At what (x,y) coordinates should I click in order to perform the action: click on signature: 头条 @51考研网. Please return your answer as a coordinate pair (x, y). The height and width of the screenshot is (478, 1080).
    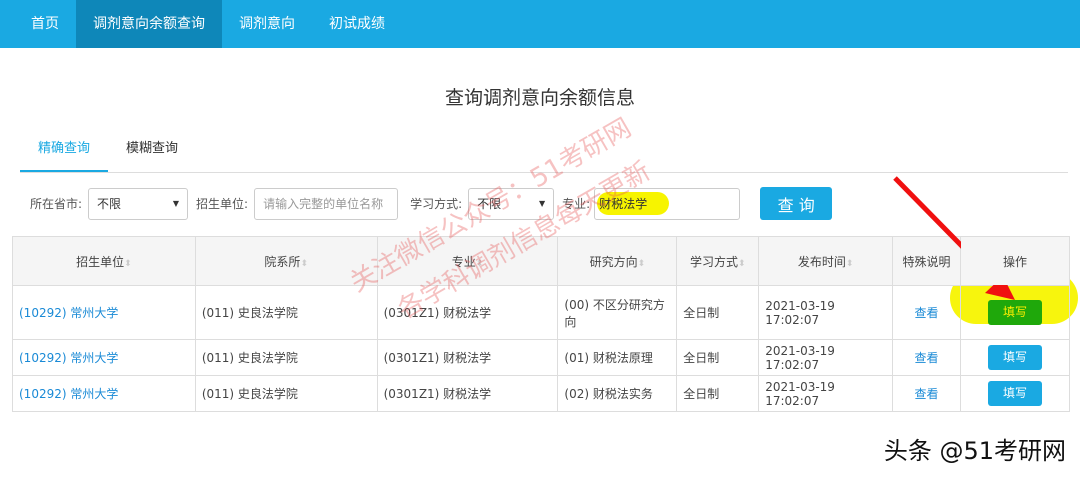
    Looking at the image, I should click on (974, 451).